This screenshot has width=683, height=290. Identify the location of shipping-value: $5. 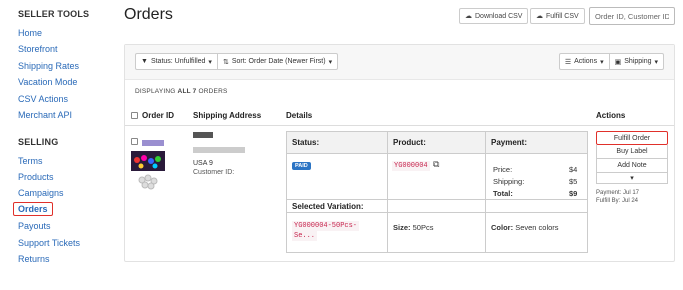
(573, 181).